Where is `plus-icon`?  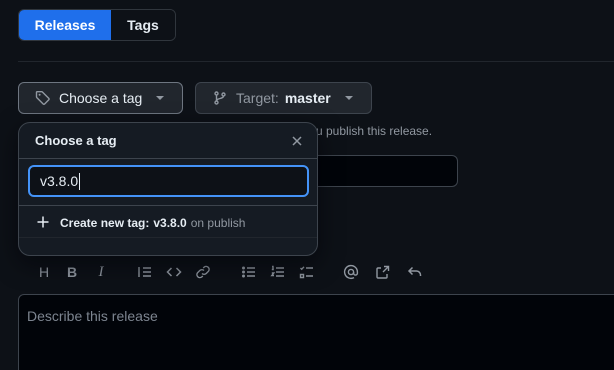
plus-icon is located at coordinates (43, 223).